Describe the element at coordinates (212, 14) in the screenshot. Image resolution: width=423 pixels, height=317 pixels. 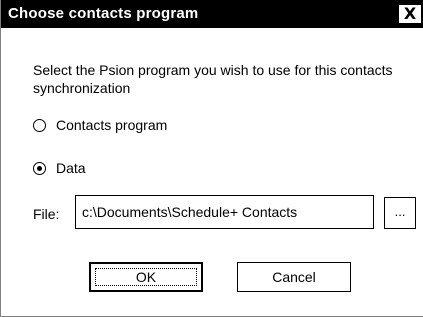
I see `title-bar: Choose contacts program X` at that location.